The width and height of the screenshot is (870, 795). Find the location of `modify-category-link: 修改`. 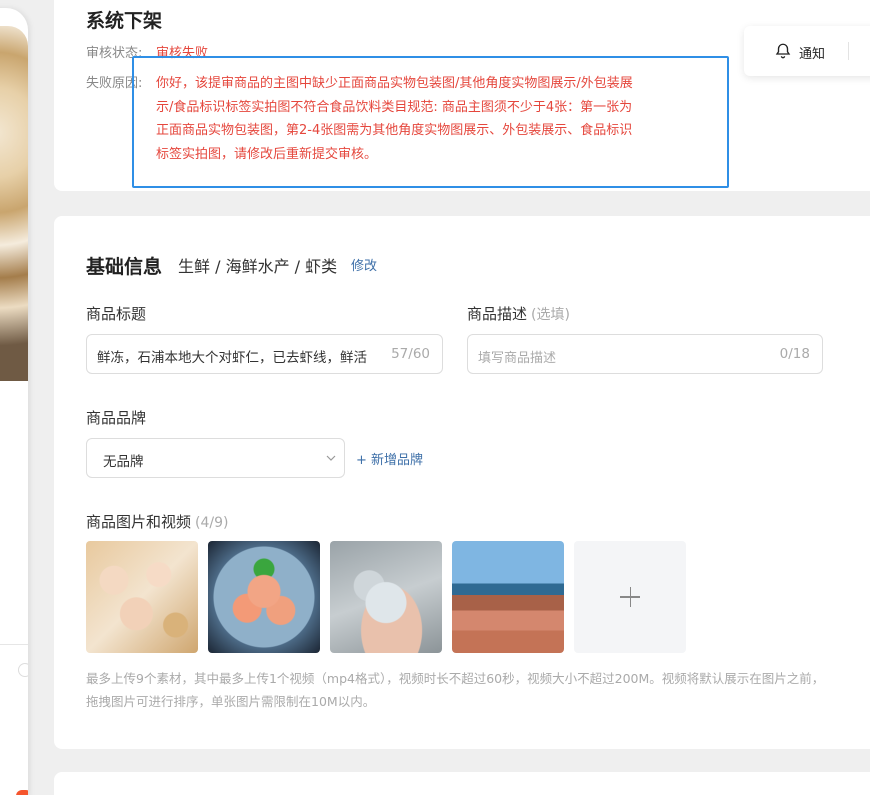

modify-category-link: 修改 is located at coordinates (364, 264).